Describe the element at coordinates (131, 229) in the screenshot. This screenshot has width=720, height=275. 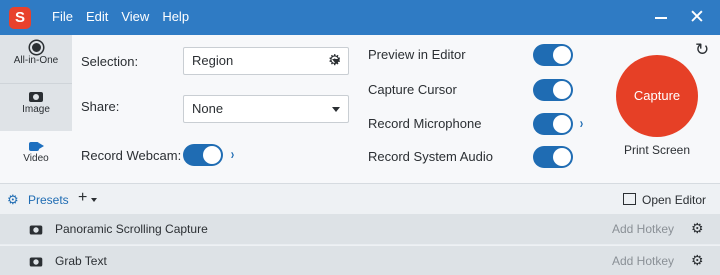
I see `preset-name: Panoramic Scrolling Capture` at that location.